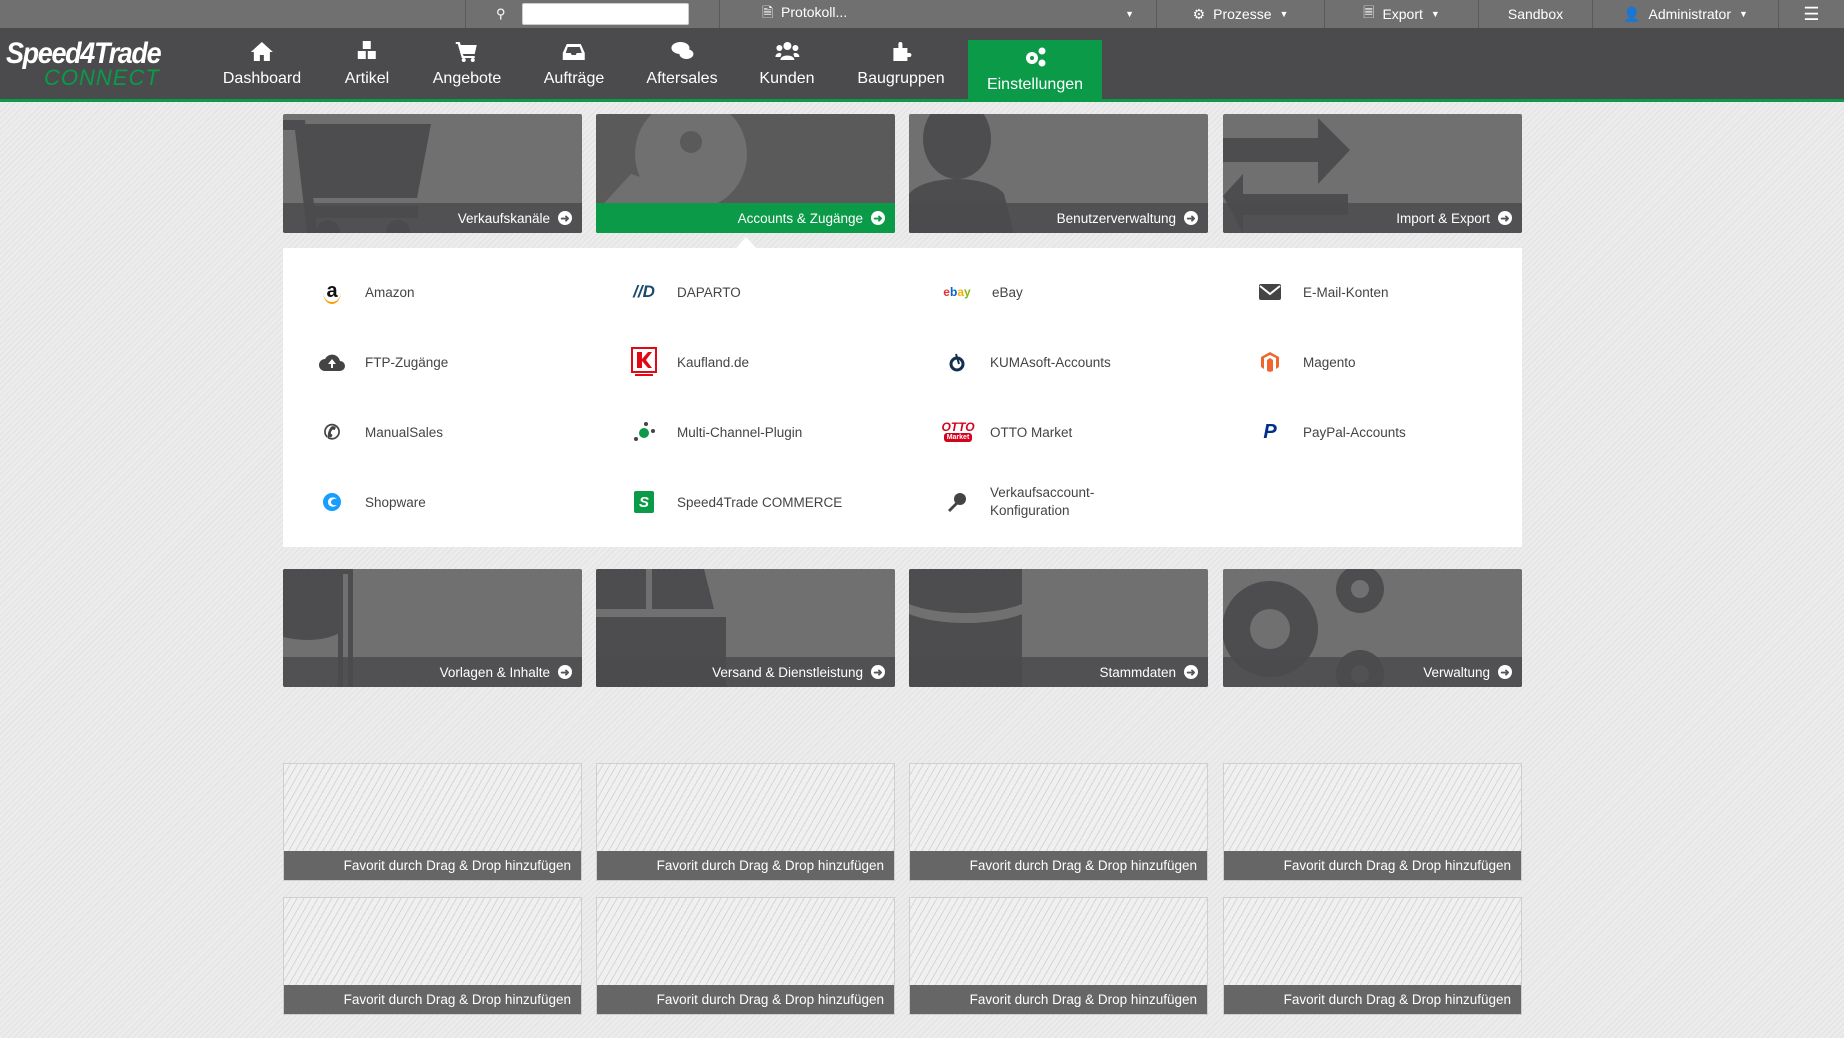 The height and width of the screenshot is (1038, 1844). Describe the element at coordinates (503, 218) in the screenshot. I see `tile-label: Verkaufskanäle` at that location.